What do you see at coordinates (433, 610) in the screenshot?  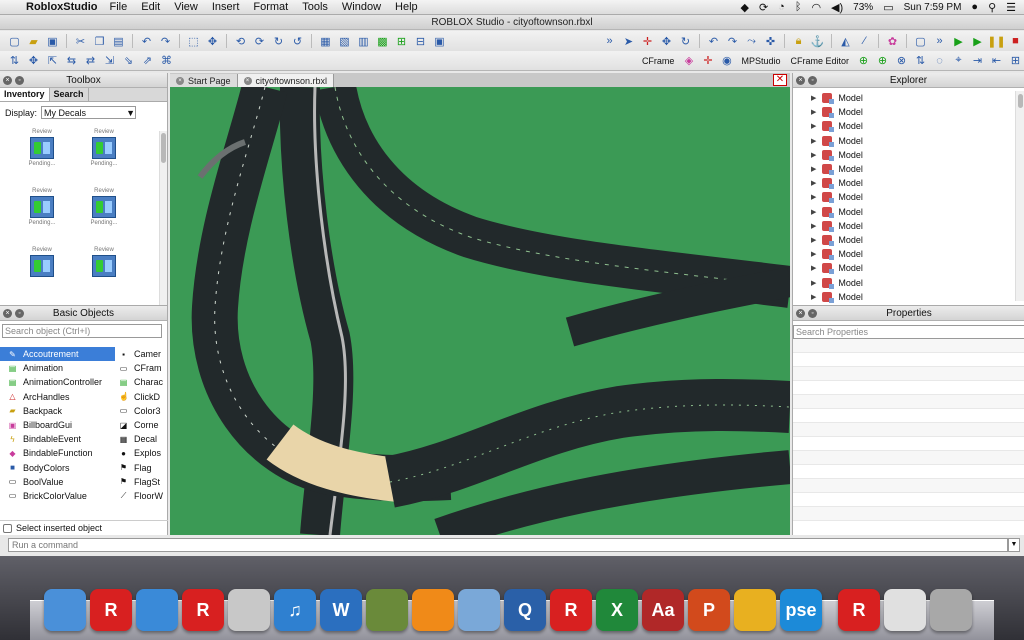 I see `ibooks-icon` at bounding box center [433, 610].